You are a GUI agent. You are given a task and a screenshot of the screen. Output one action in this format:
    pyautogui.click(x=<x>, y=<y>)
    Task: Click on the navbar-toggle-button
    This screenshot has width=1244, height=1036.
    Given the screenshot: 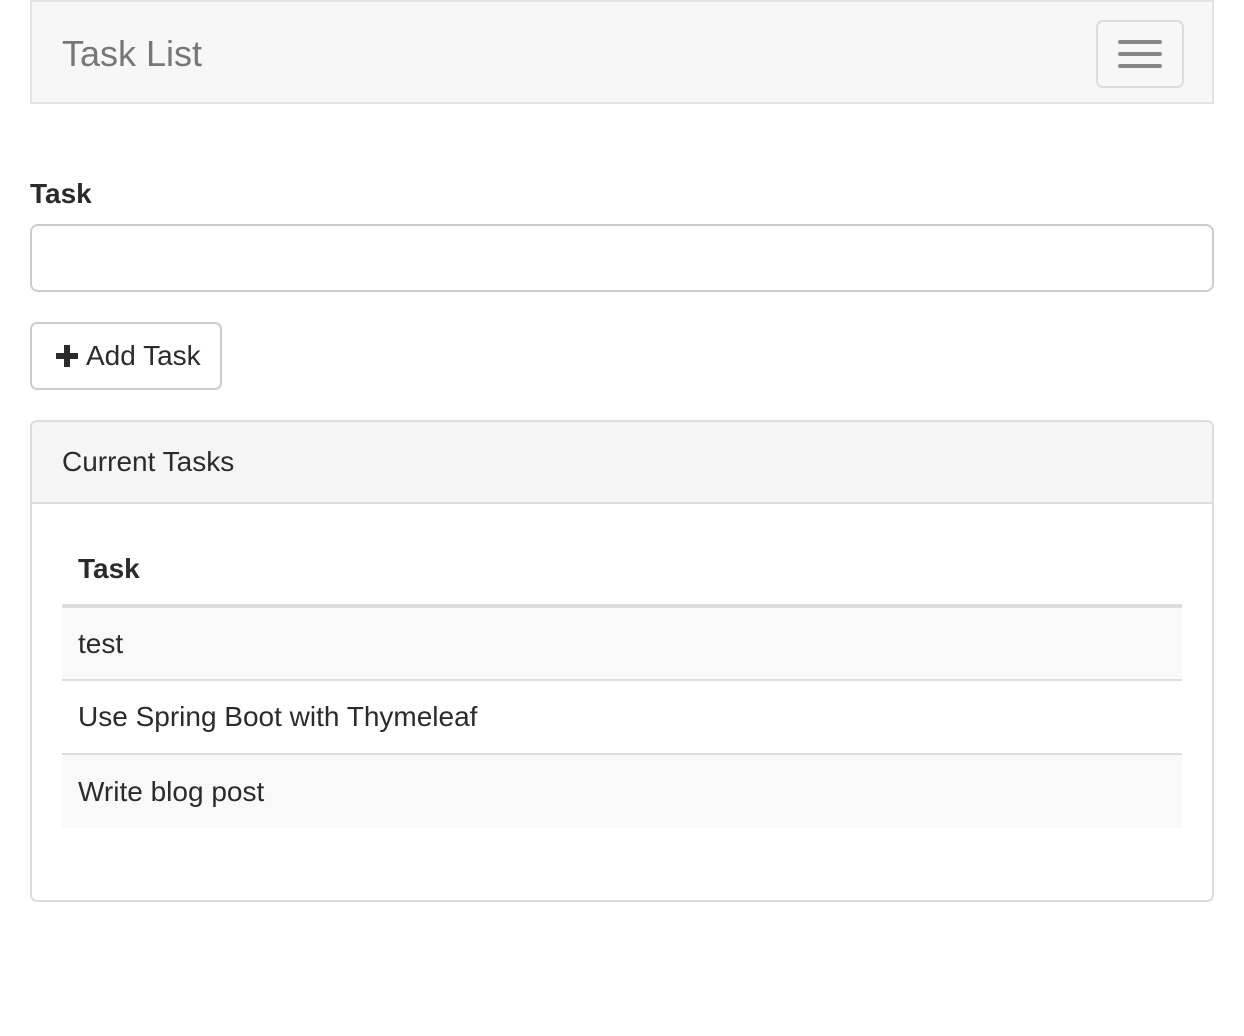 What is the action you would take?
    pyautogui.click(x=1140, y=54)
    